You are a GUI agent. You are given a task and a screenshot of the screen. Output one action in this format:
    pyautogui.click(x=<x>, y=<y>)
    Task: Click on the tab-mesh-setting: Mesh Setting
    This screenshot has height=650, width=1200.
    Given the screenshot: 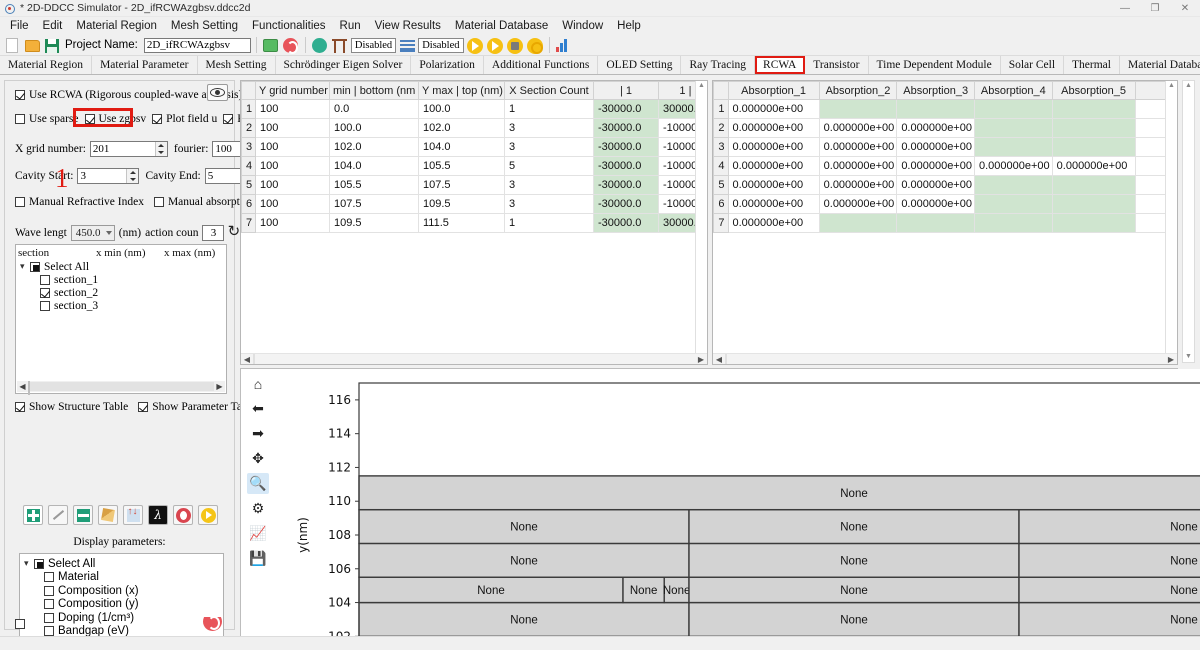 What is the action you would take?
    pyautogui.click(x=237, y=65)
    